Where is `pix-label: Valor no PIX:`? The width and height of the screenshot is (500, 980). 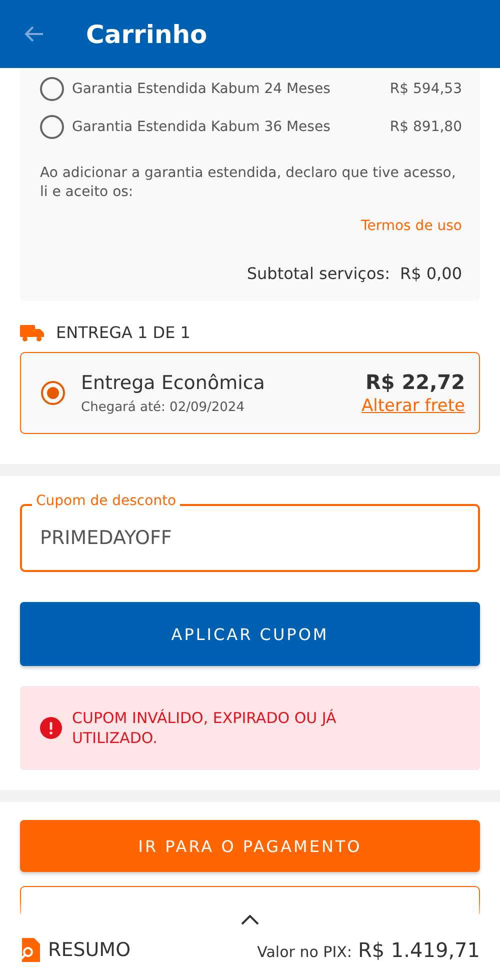 pix-label: Valor no PIX: is located at coordinates (304, 952).